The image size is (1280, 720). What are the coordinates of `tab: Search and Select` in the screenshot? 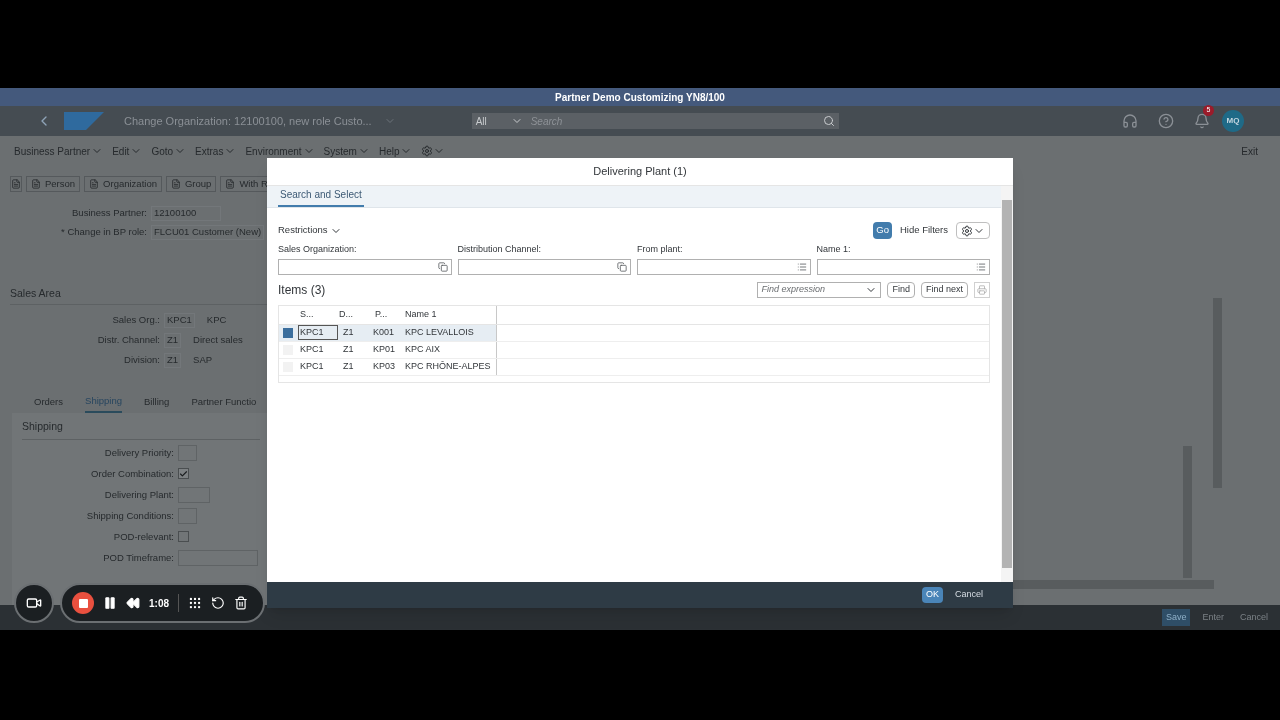 It's located at (321, 197).